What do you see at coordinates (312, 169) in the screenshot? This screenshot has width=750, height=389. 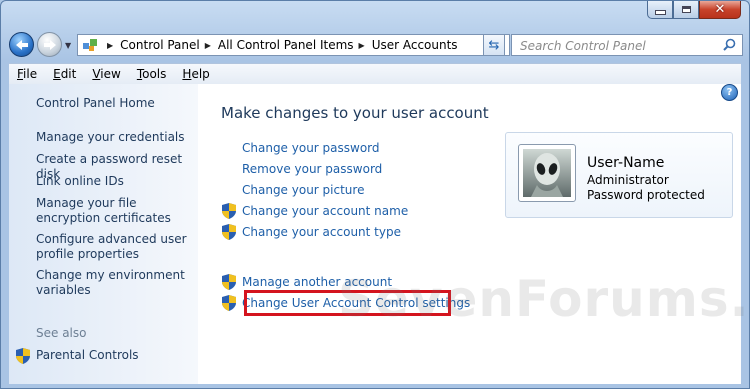 I see `remove-password-link: Remove your password` at bounding box center [312, 169].